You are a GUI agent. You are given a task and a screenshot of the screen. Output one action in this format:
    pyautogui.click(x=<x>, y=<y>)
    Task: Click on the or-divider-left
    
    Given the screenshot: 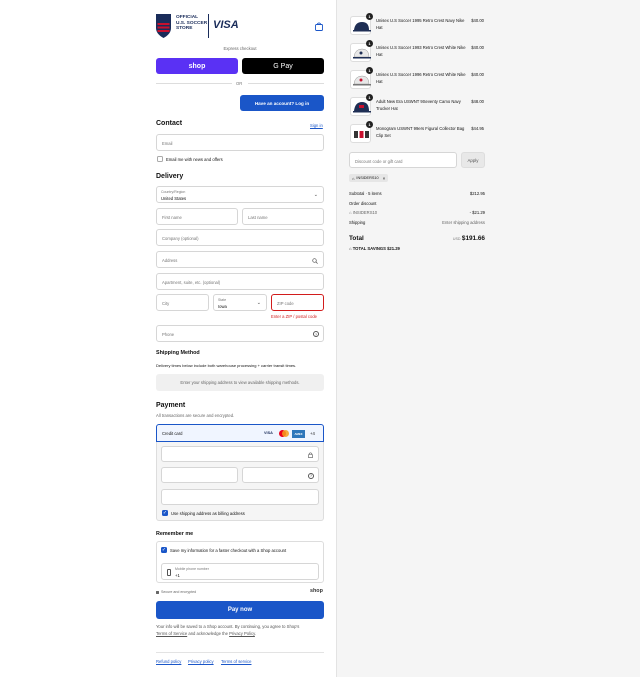 What is the action you would take?
    pyautogui.click(x=194, y=83)
    